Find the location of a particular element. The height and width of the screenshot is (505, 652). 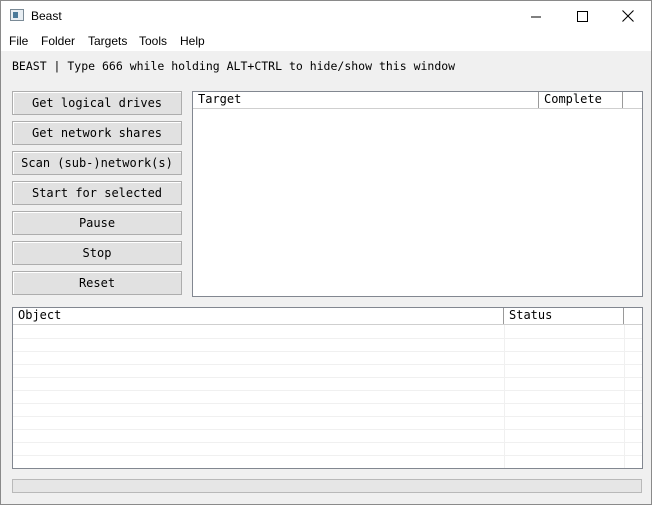

maximize-button is located at coordinates (582, 16).